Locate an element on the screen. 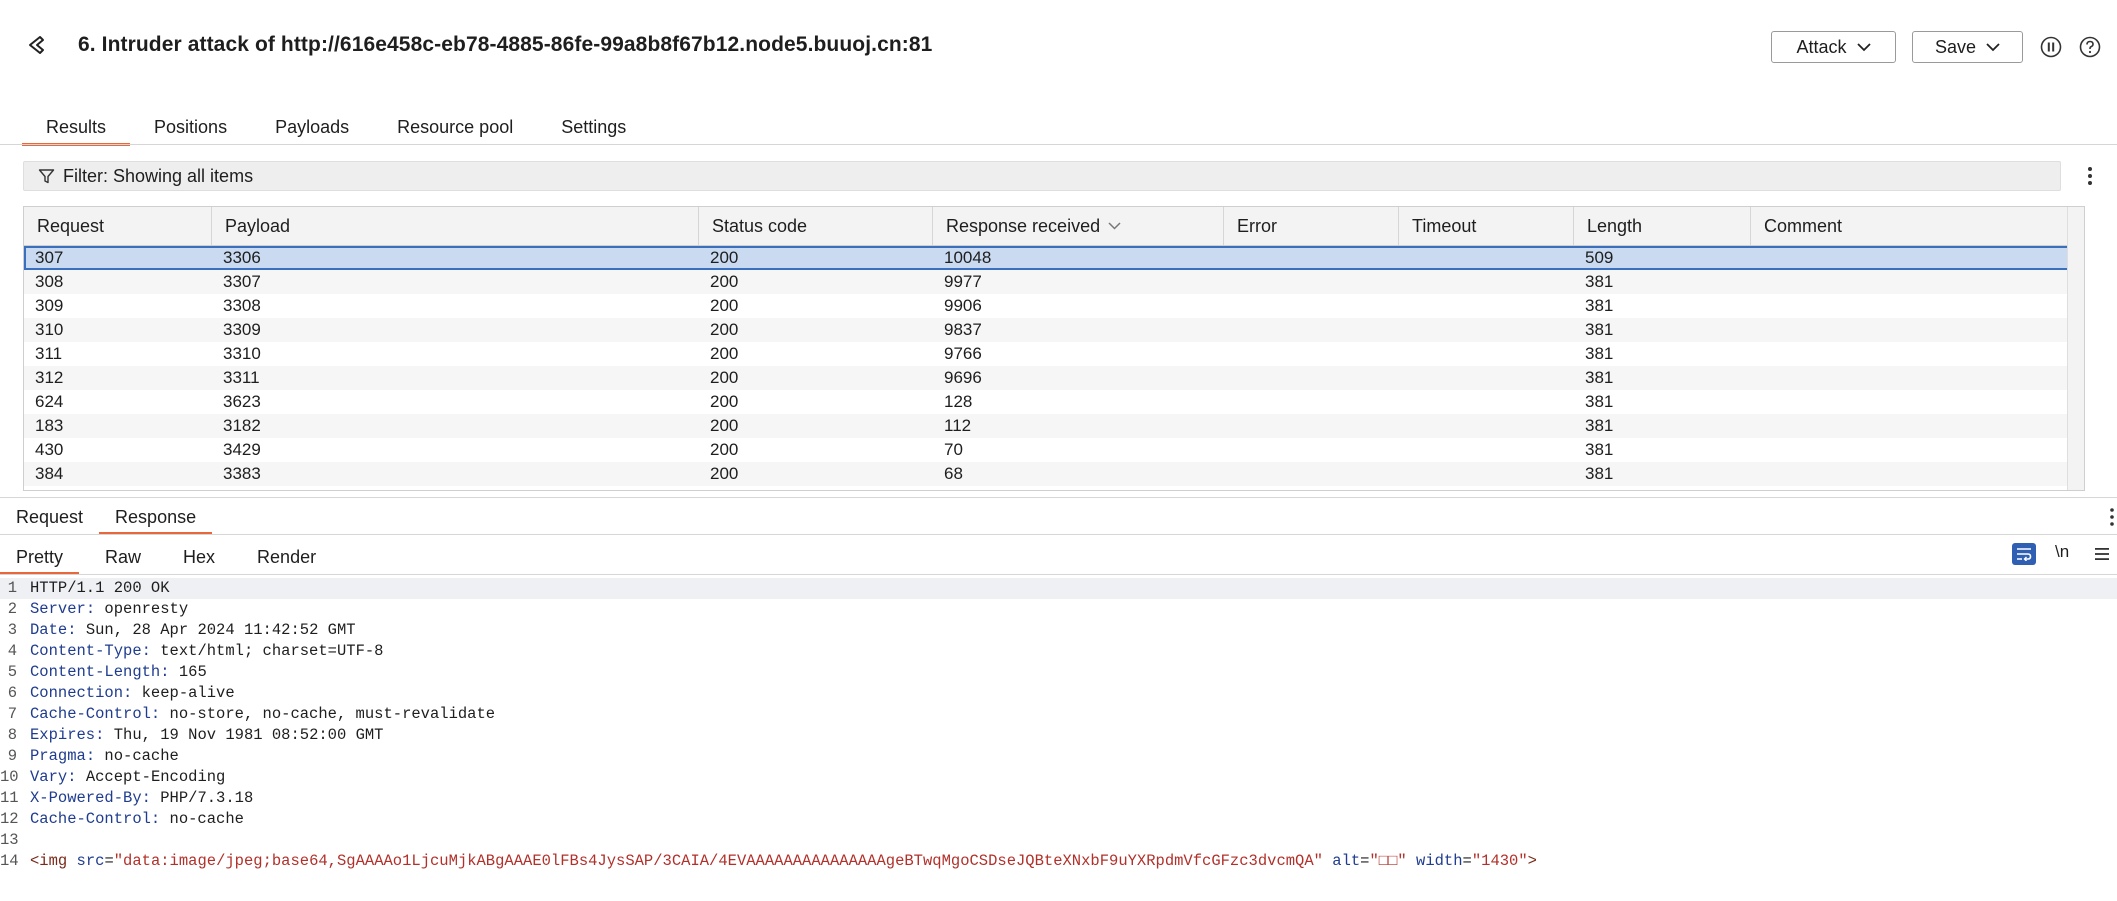 The width and height of the screenshot is (2117, 901). code-line: 13 is located at coordinates (1058, 840).